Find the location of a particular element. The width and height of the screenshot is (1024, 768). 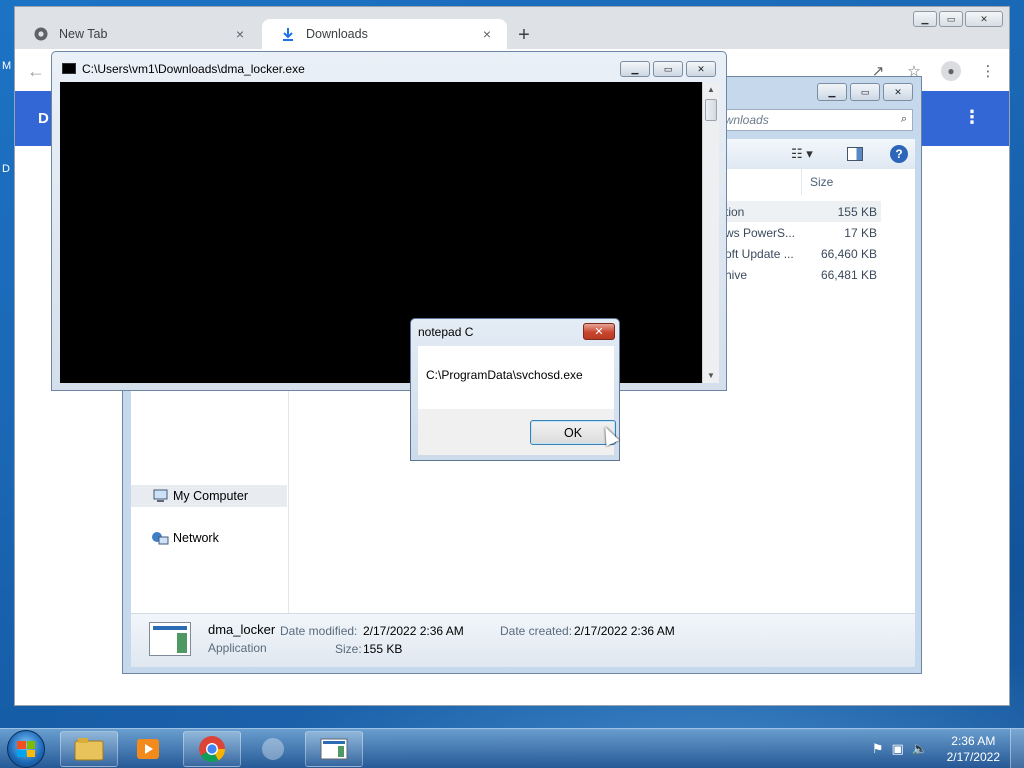

app-icon is located at coordinates (273, 749).